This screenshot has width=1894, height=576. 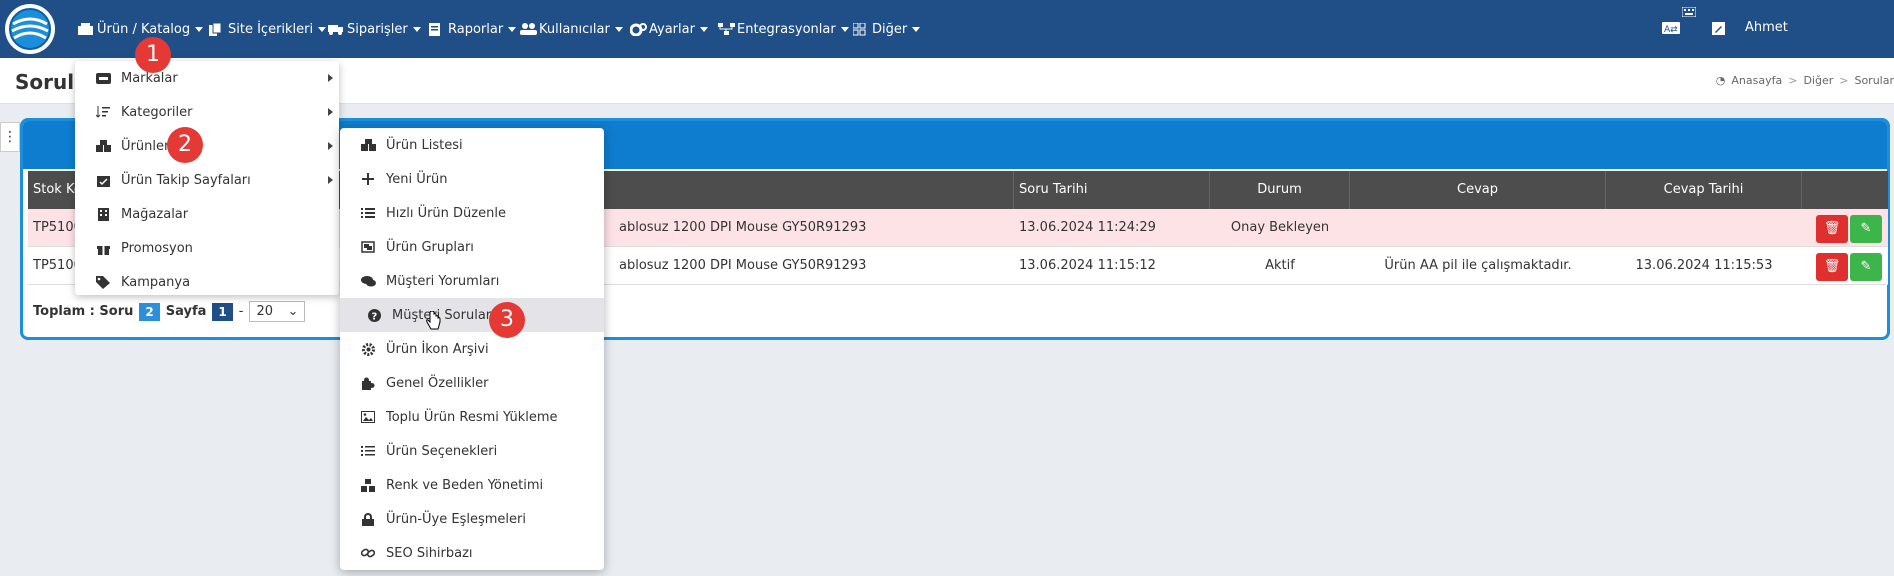 What do you see at coordinates (268, 29) in the screenshot?
I see `nav-site-icerikleri: Site İçerikleri` at bounding box center [268, 29].